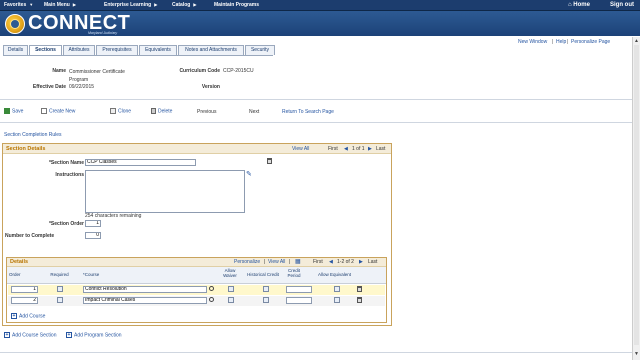 Image resolution: width=640 pixels, height=360 pixels. Describe the element at coordinates (334, 274) in the screenshot. I see `col-allow-equivalent: Allow Equivalent` at that location.